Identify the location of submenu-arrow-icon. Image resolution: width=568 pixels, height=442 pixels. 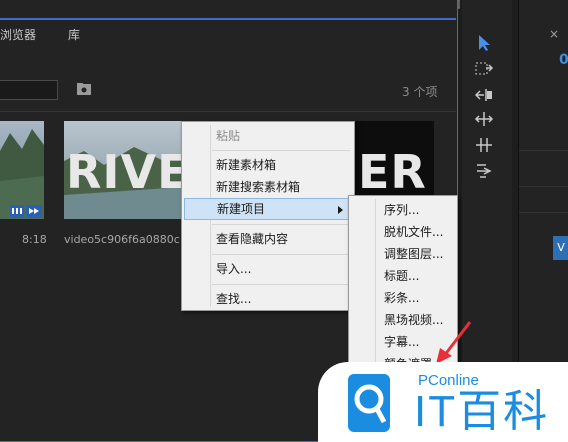
(340, 210).